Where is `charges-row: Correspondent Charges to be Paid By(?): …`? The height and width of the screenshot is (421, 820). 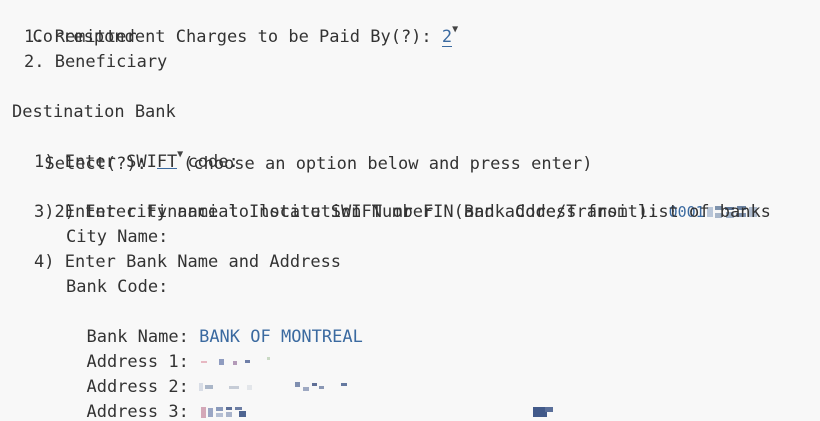
charges-row: Correspondent Charges to be Paid By(?): … is located at coordinates (235, 23).